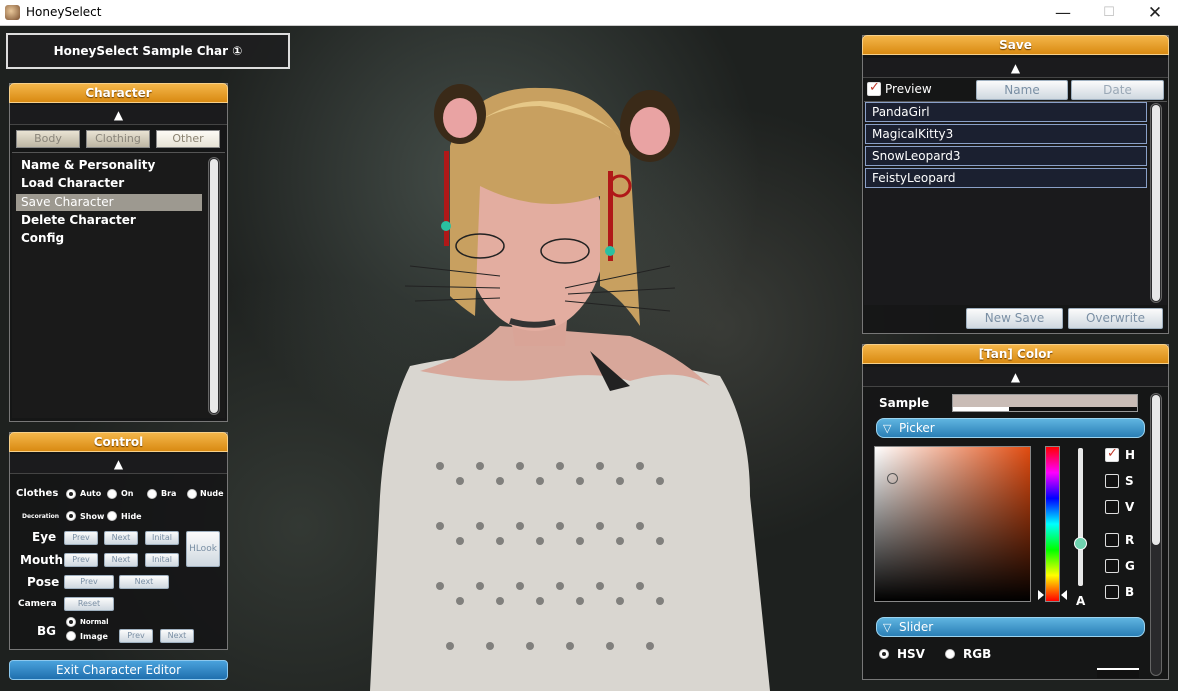  What do you see at coordinates (89, 582) in the screenshot?
I see `pose-prev-button: Prev` at bounding box center [89, 582].